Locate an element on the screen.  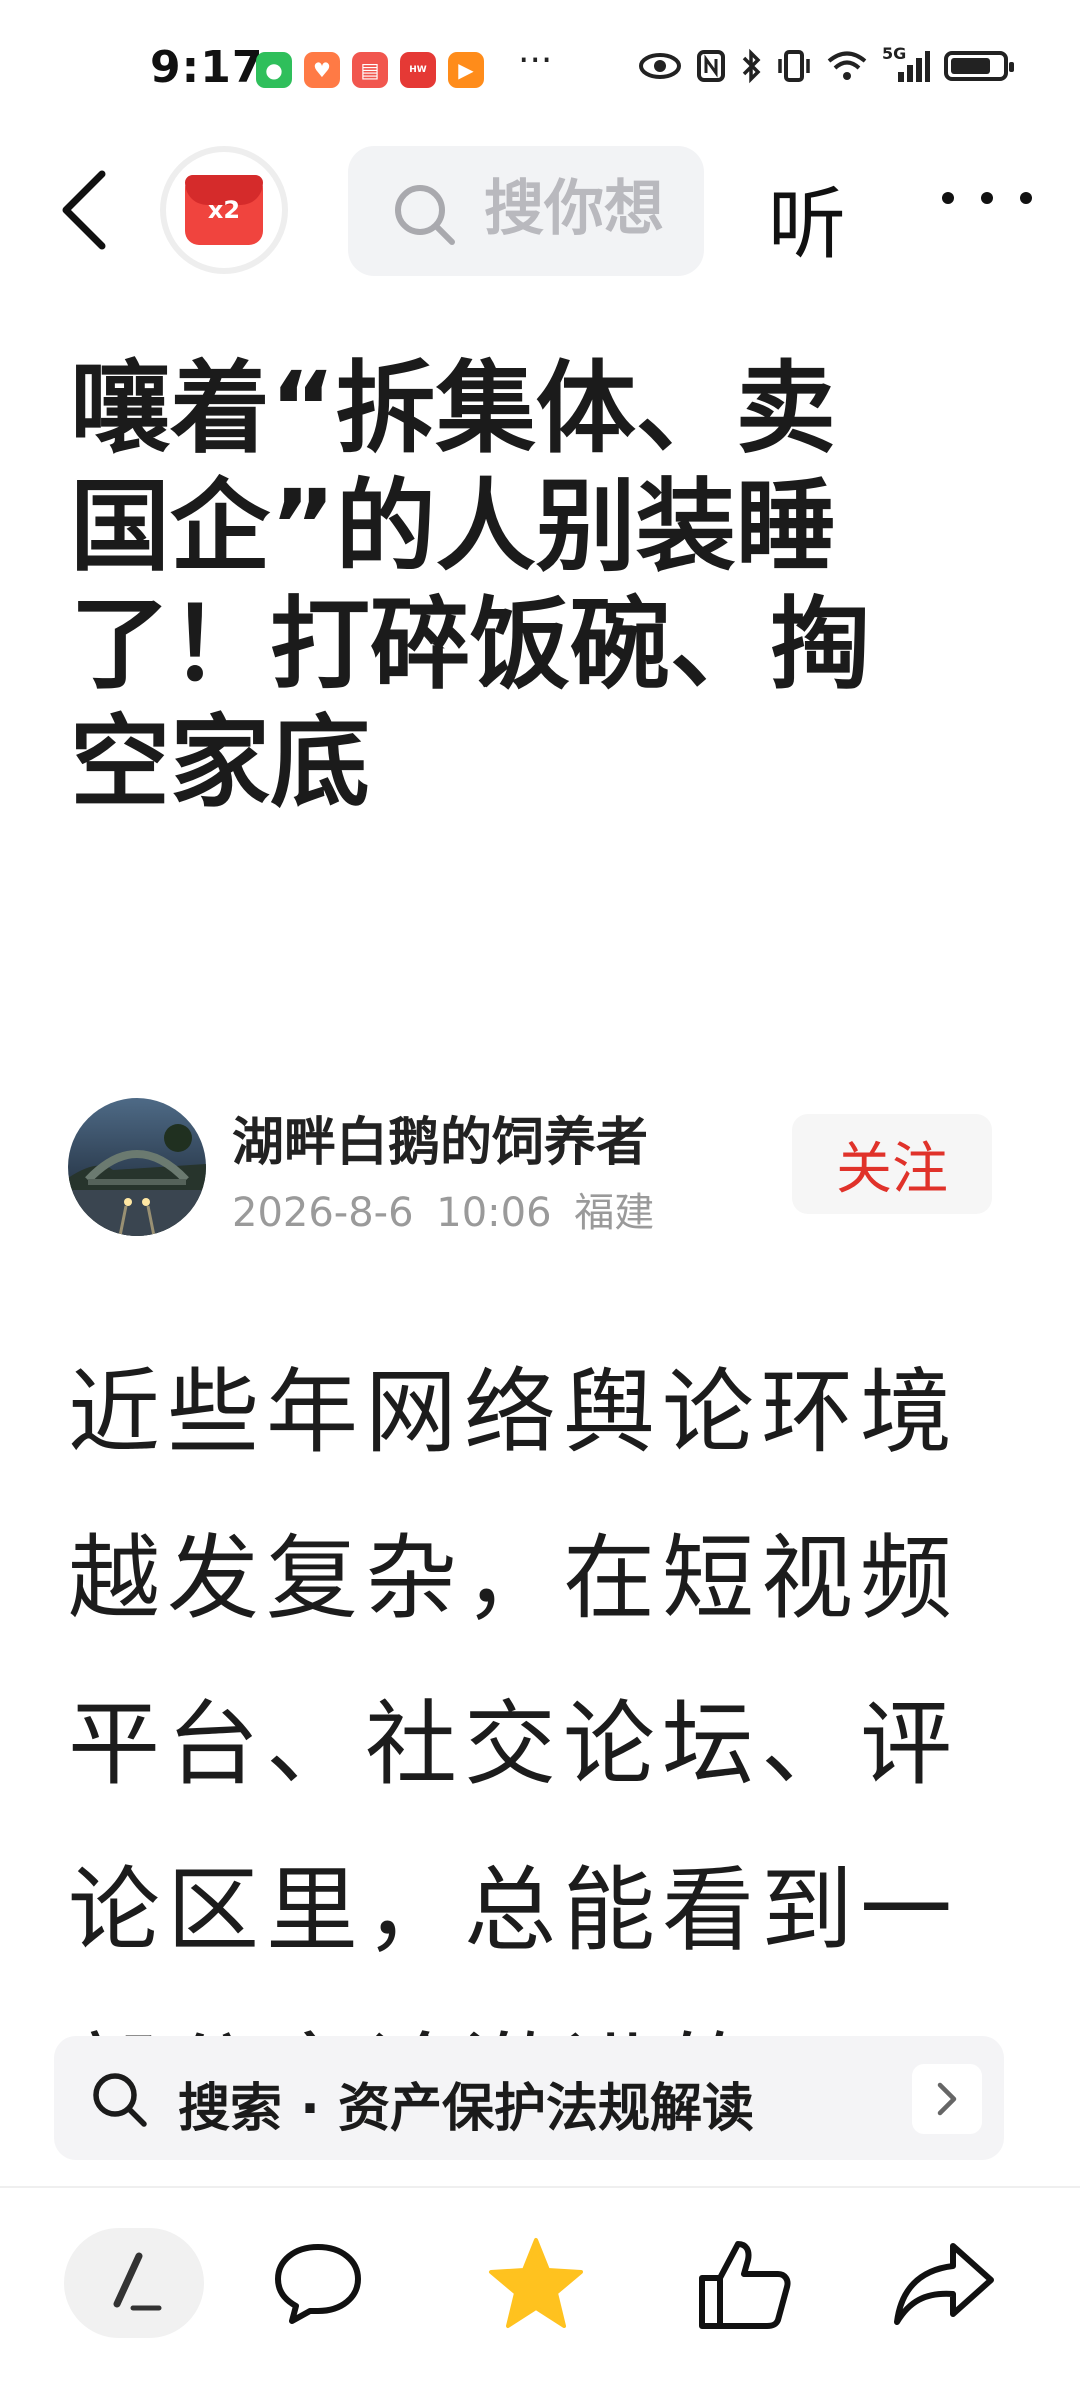
listen-button: 听 is located at coordinates (807, 218).